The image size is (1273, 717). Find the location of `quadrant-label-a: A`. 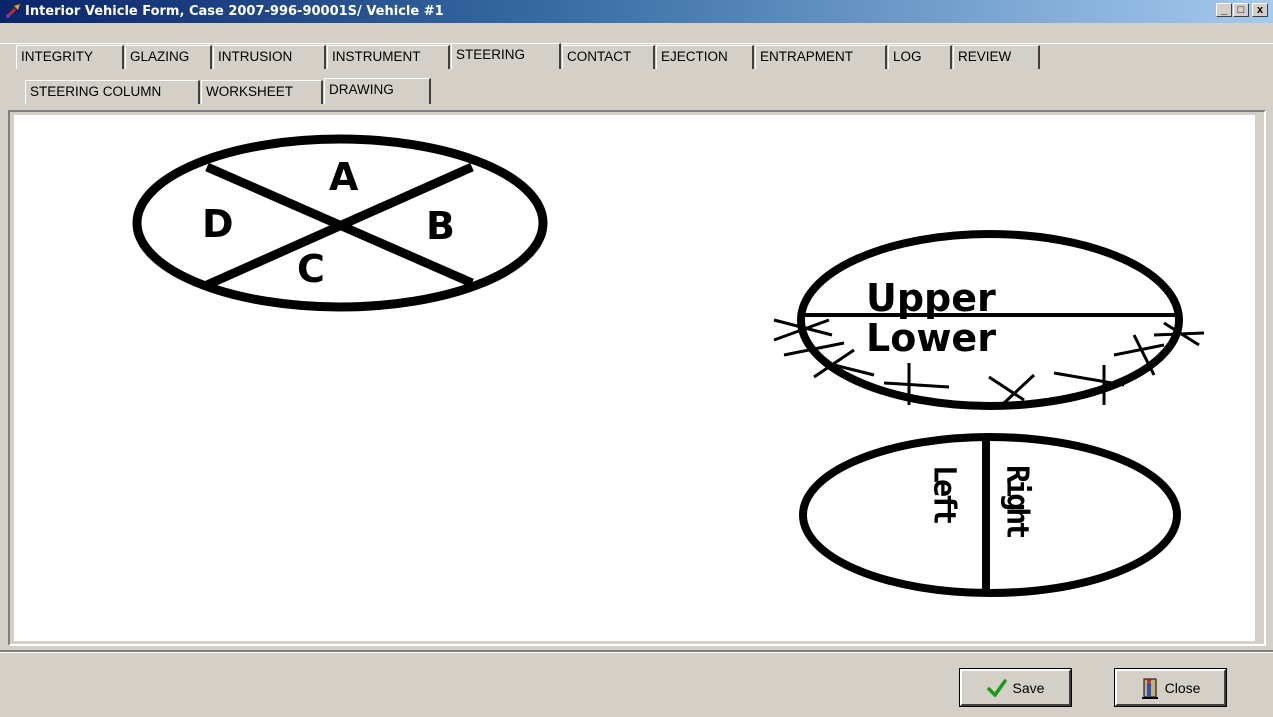

quadrant-label-a: A is located at coordinates (344, 177).